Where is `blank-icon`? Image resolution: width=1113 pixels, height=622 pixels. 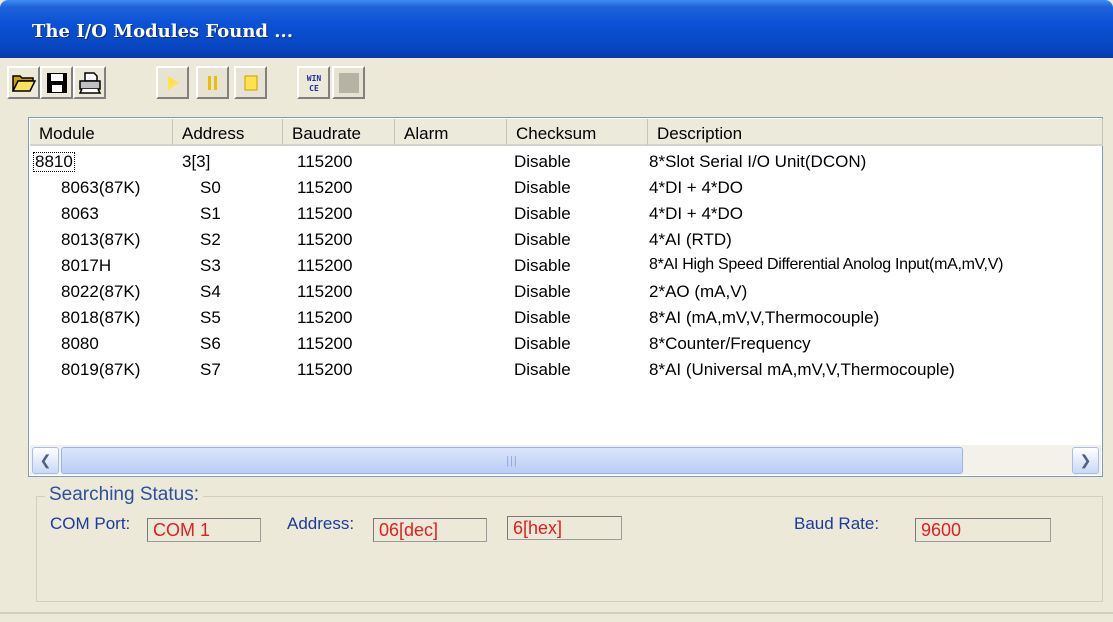 blank-icon is located at coordinates (348, 82).